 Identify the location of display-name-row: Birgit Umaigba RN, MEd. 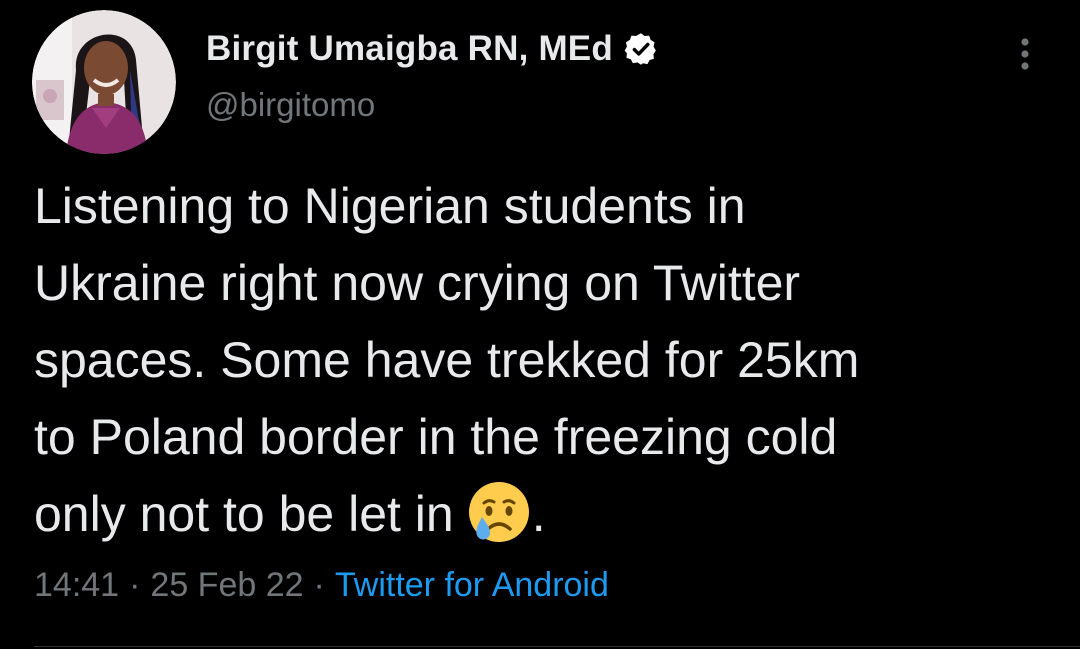
(432, 49).